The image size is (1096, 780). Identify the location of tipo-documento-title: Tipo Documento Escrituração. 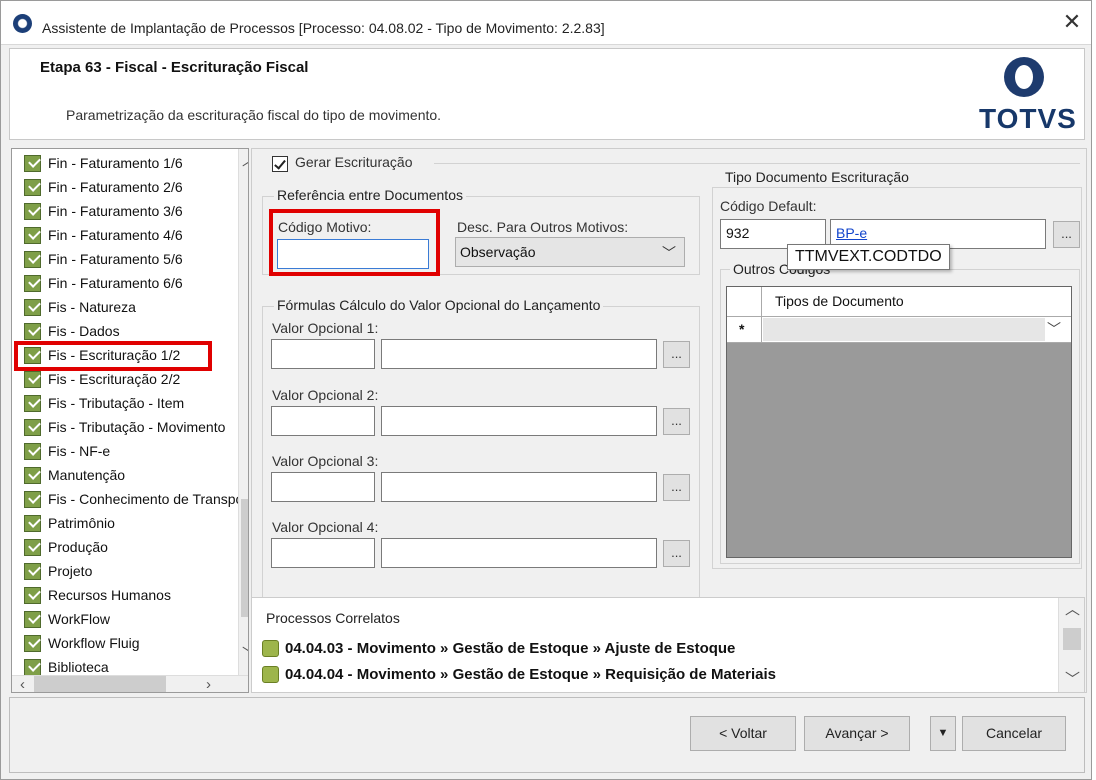
(817, 177).